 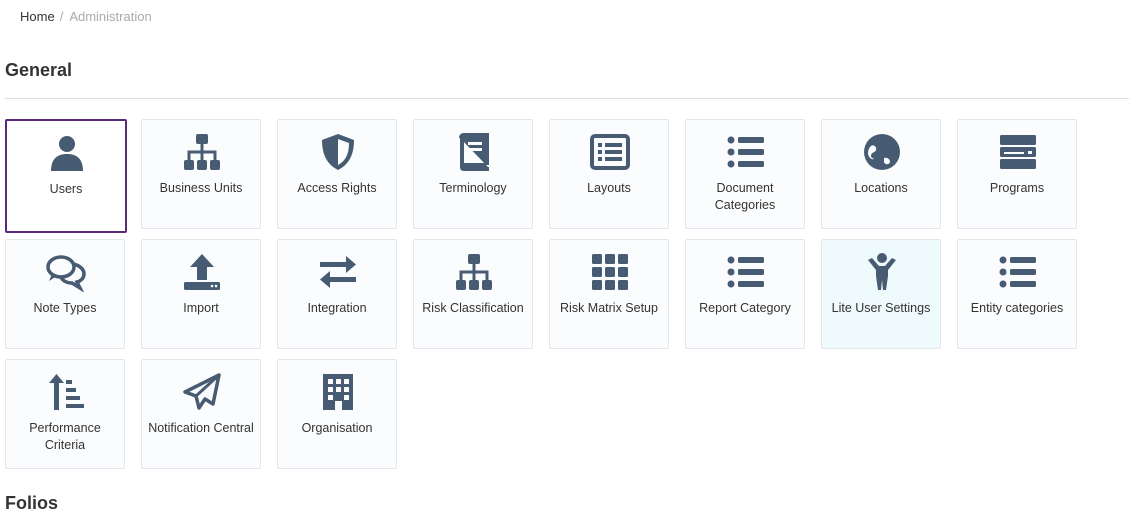 What do you see at coordinates (201, 428) in the screenshot?
I see `tile-label: Notification Central` at bounding box center [201, 428].